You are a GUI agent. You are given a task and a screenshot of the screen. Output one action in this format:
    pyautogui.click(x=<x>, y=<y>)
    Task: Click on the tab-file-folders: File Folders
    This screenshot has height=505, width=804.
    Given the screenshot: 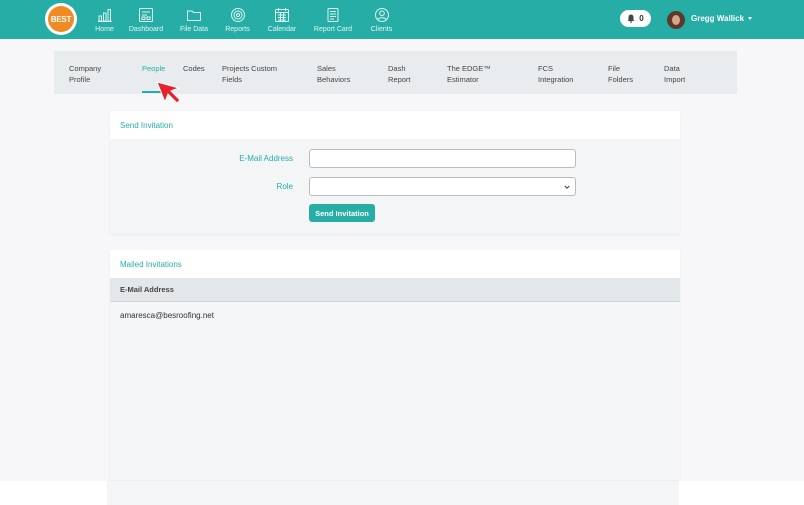 What is the action you would take?
    pyautogui.click(x=620, y=74)
    